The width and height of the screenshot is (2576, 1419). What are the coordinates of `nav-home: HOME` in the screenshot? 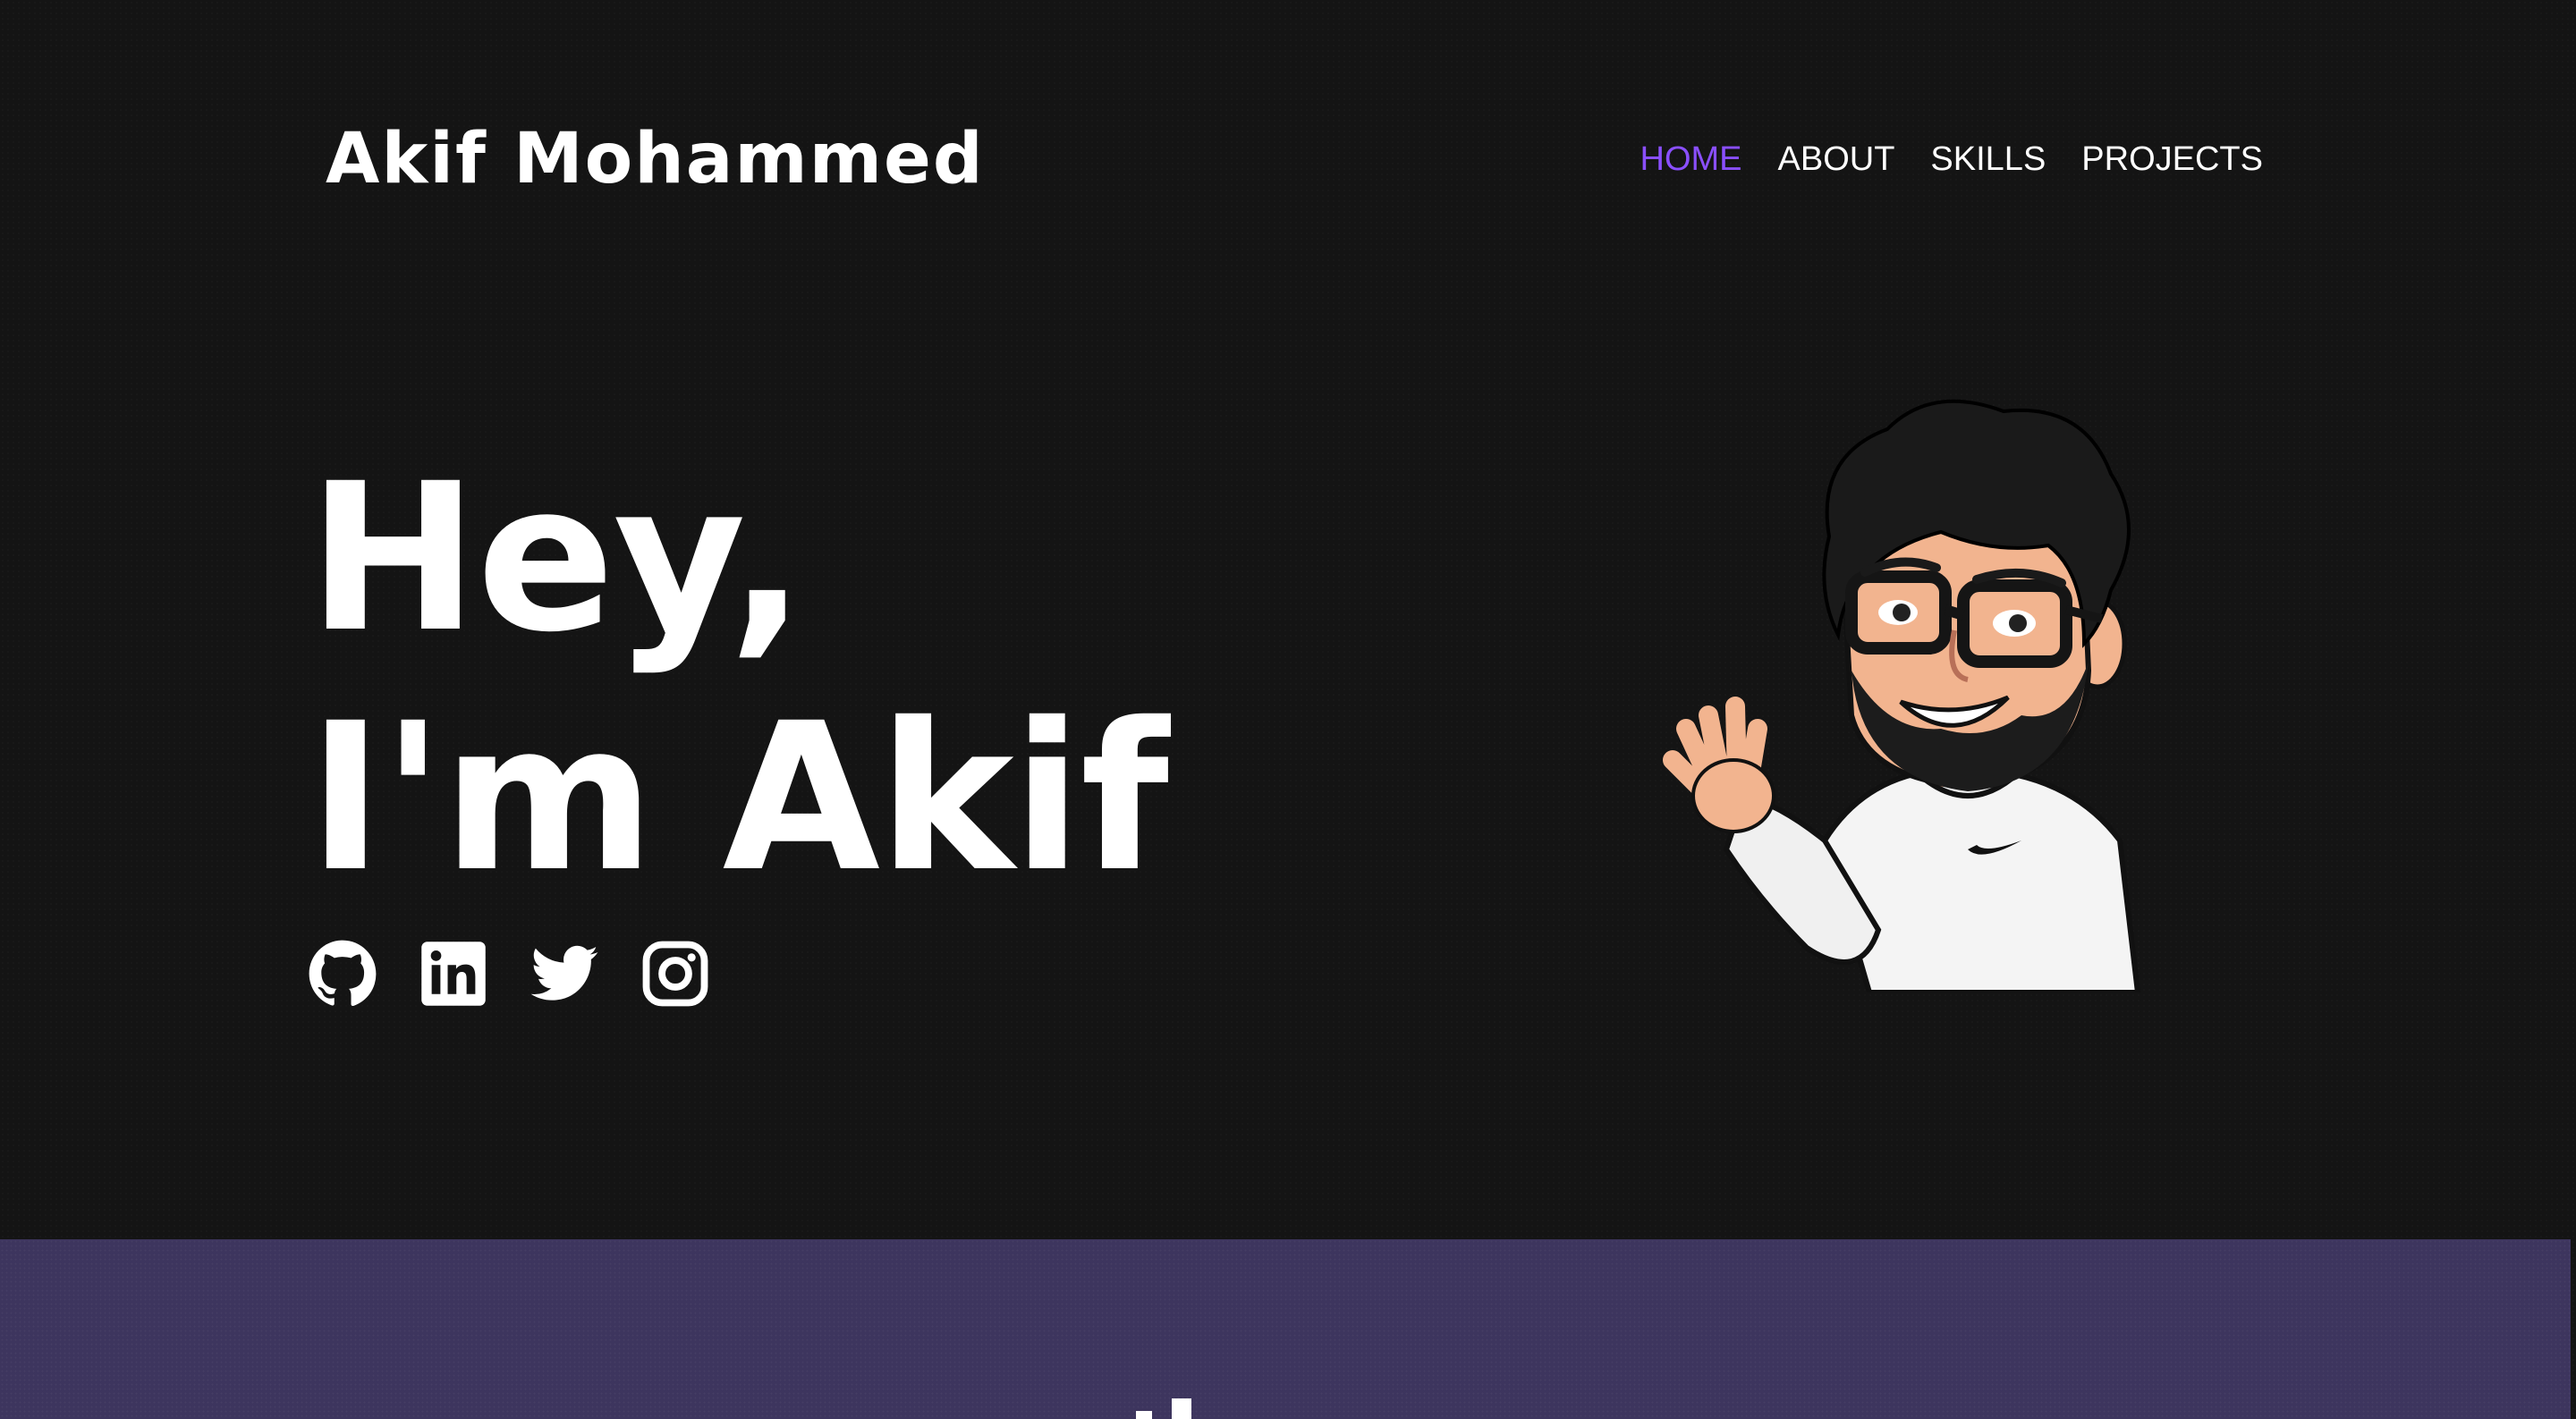 It's located at (1691, 159).